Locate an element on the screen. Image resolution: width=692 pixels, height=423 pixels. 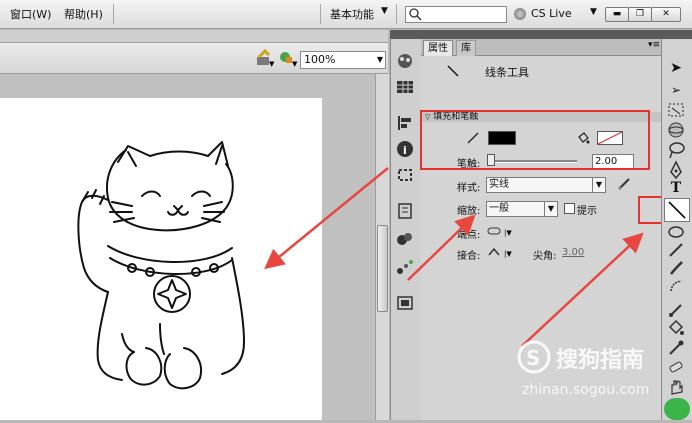
scale-select: 一般 ▼ is located at coordinates (522, 209).